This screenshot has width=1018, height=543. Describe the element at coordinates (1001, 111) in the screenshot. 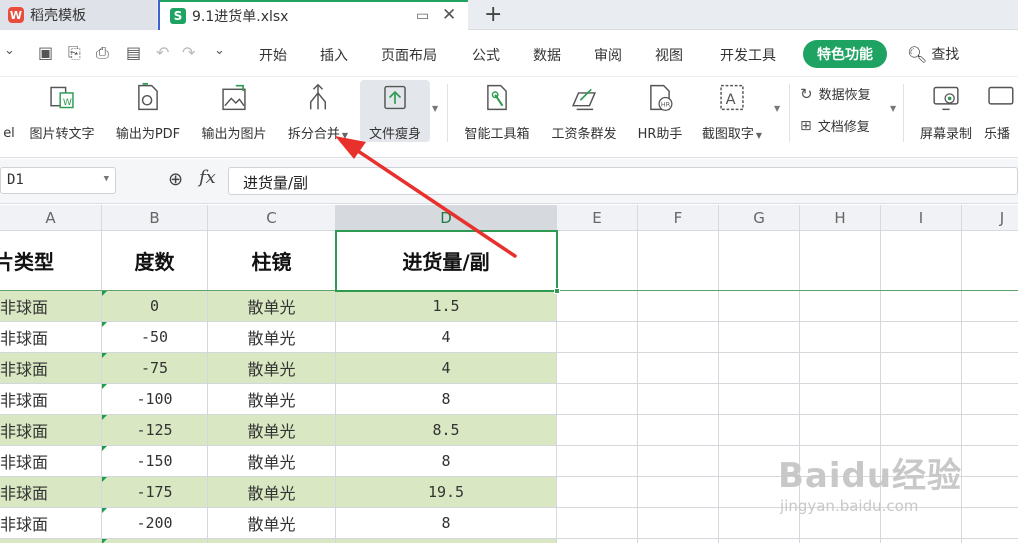

I see `leplay-button: 乐播` at that location.